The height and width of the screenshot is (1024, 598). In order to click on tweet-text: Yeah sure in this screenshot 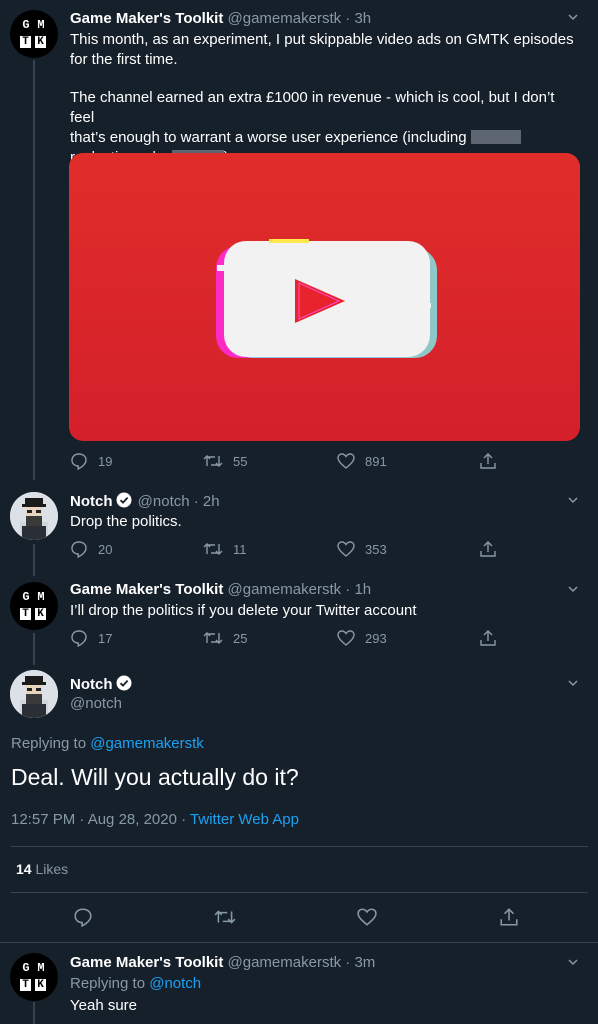, I will do `click(104, 1005)`.